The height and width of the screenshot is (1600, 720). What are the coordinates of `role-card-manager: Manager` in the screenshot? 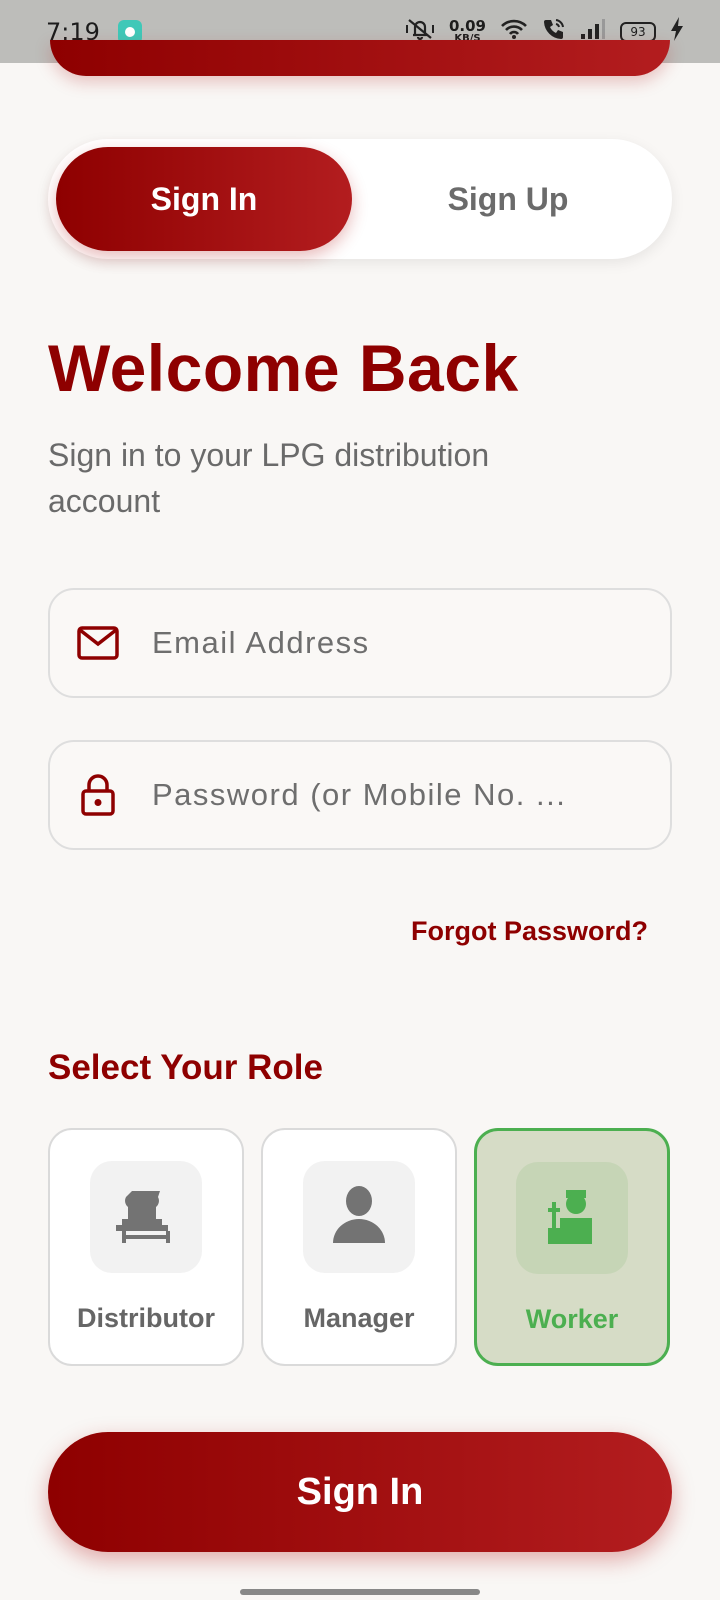 It's located at (359, 1247).